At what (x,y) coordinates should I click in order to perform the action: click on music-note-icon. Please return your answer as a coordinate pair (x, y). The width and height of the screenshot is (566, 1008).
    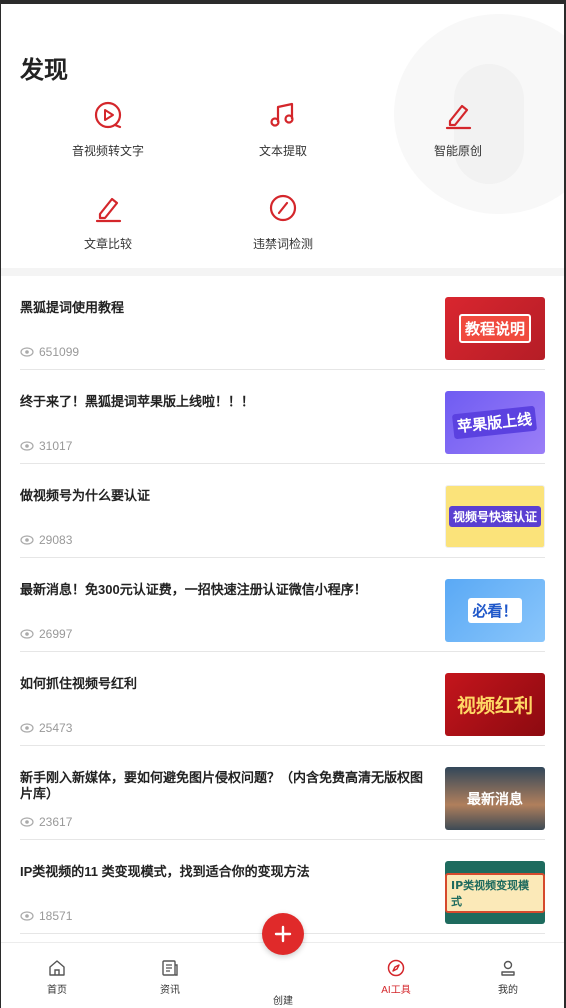
    Looking at the image, I should click on (282, 114).